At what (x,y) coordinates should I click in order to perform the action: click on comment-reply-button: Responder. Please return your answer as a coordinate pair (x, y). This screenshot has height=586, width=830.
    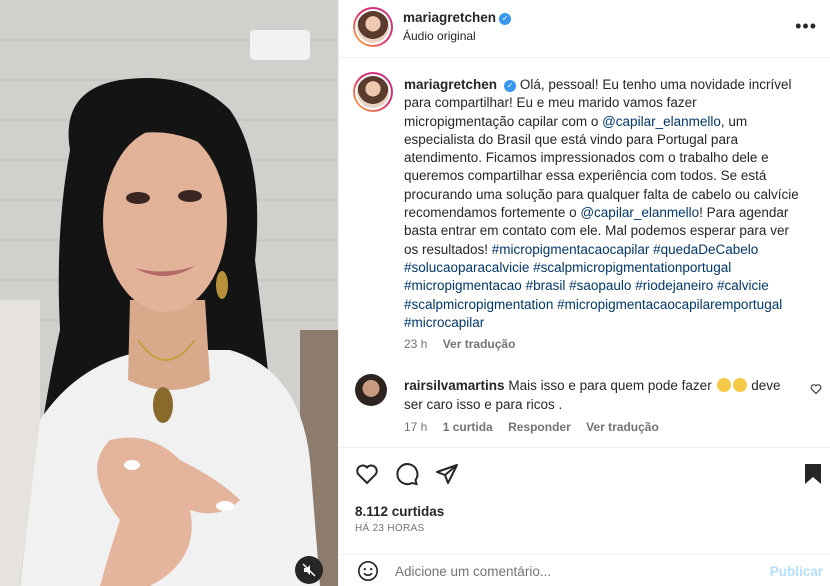
    Looking at the image, I should click on (539, 427).